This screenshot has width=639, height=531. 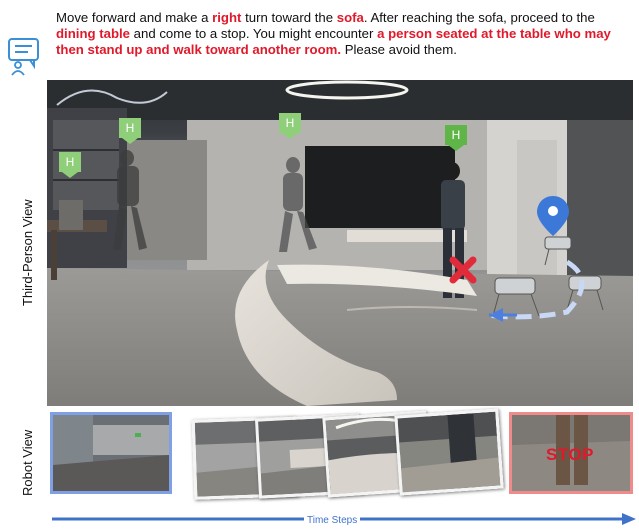 What do you see at coordinates (27, 462) in the screenshot?
I see `robot-view-label: Robot View` at bounding box center [27, 462].